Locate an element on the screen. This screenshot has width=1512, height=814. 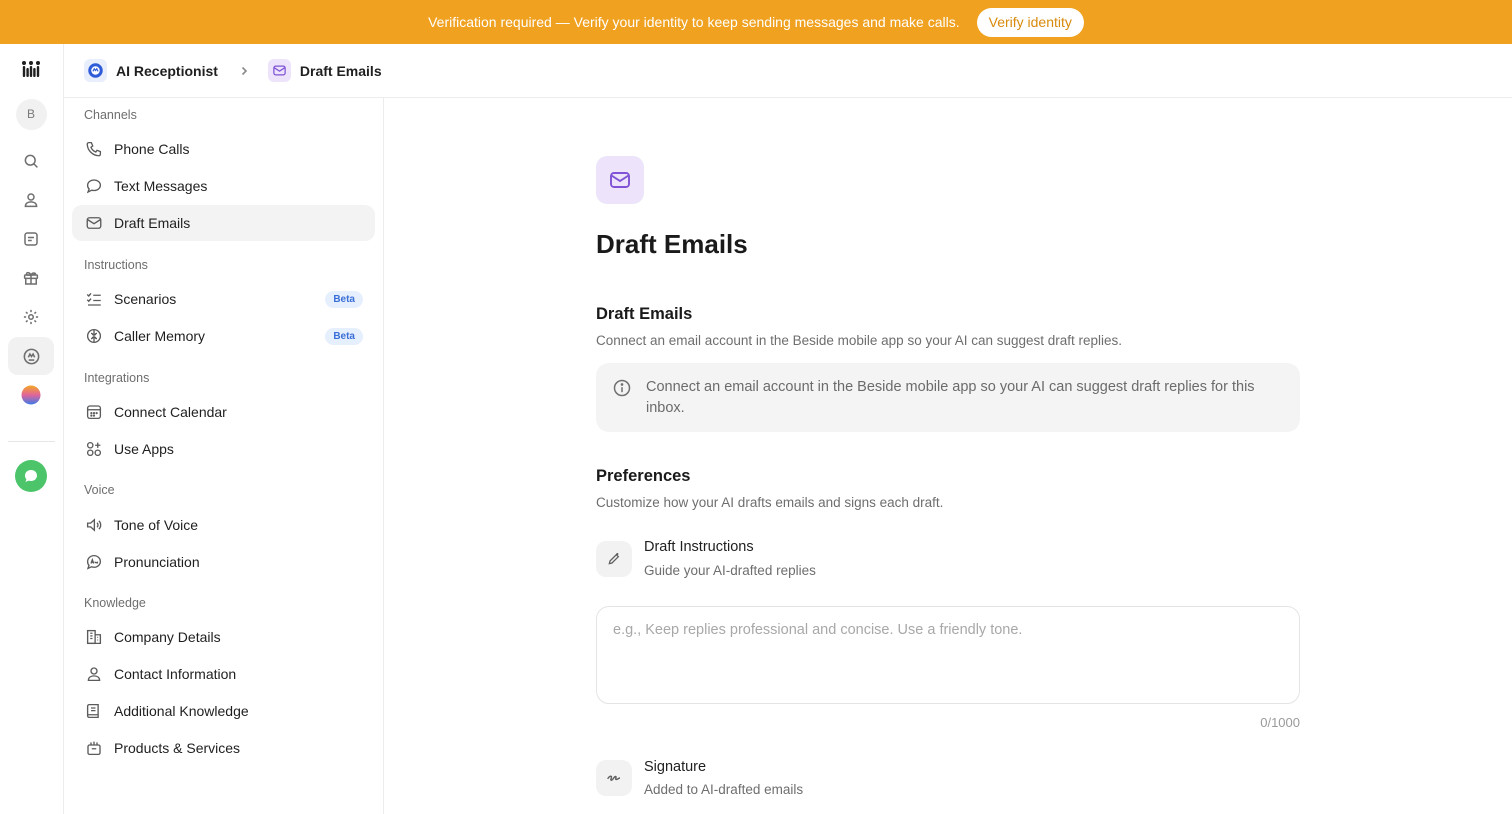
section-title-preferences: Preferences is located at coordinates (643, 476).